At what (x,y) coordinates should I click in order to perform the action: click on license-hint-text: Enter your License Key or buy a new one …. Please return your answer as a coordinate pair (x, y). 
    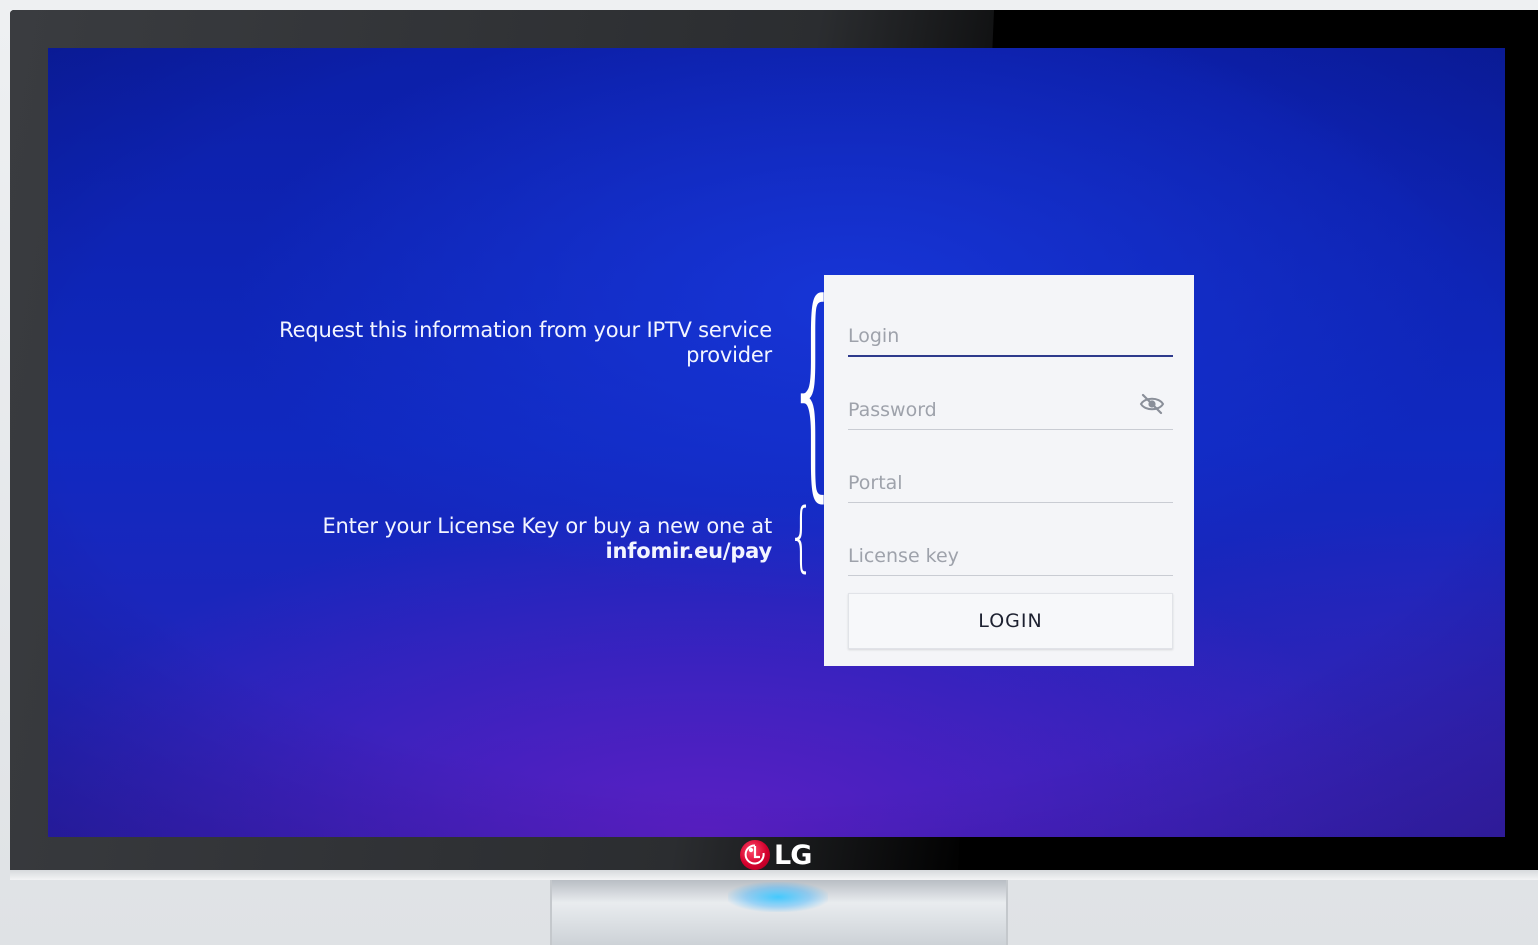
    Looking at the image, I should click on (547, 526).